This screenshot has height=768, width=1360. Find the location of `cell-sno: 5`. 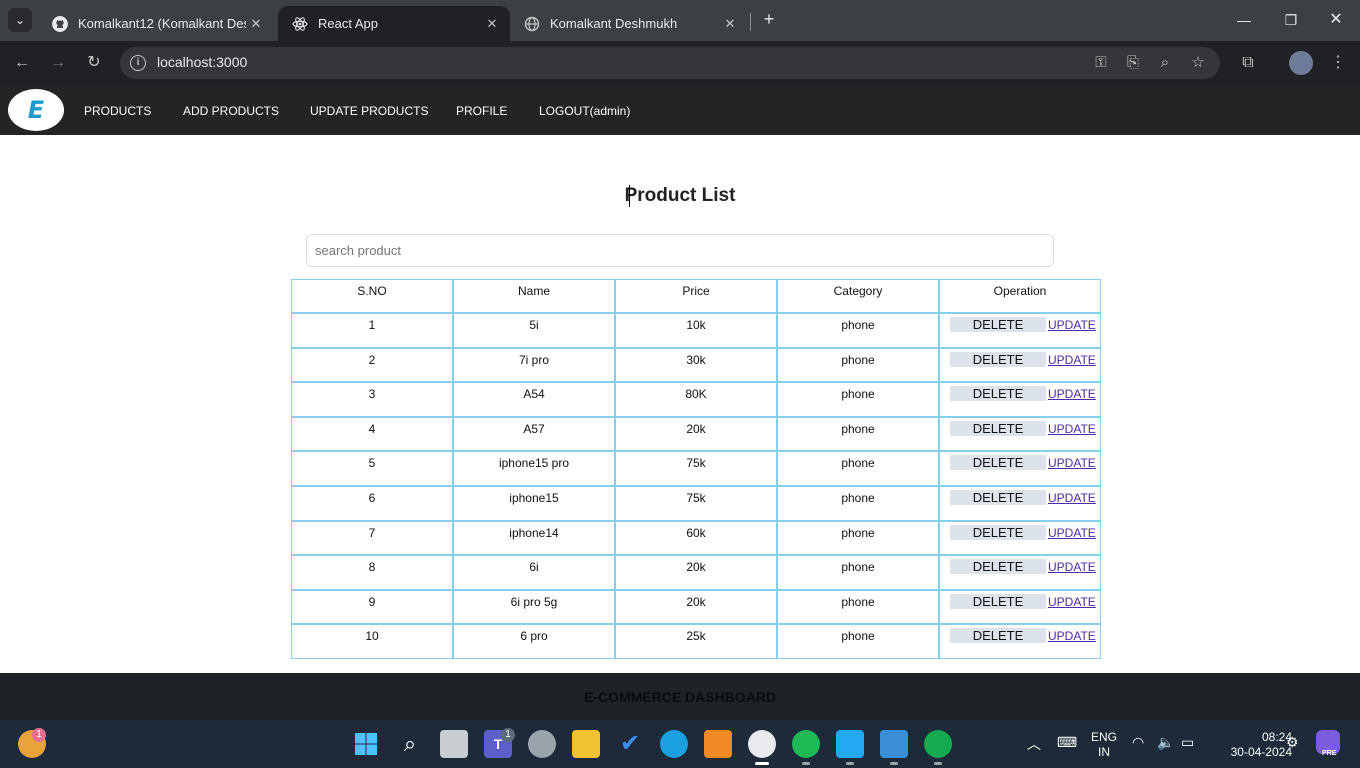

cell-sno: 5 is located at coordinates (372, 468).